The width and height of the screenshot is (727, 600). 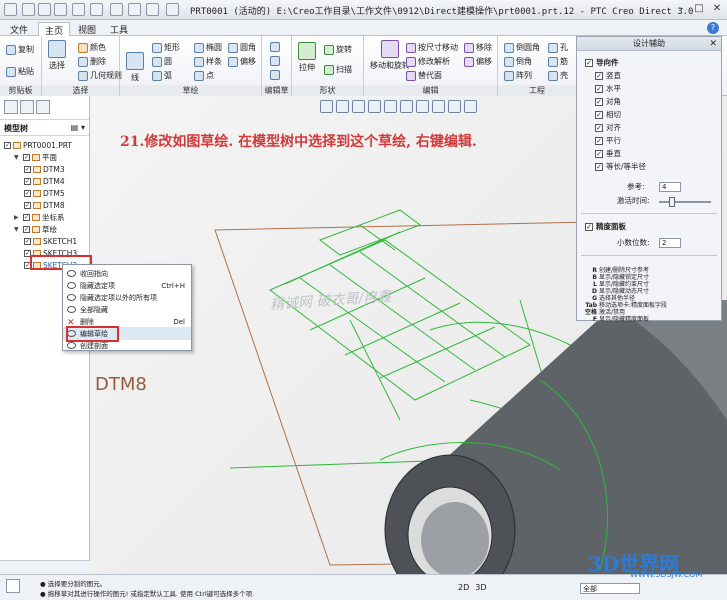 I want to click on folder-browser-icon, so click(x=27, y=107).